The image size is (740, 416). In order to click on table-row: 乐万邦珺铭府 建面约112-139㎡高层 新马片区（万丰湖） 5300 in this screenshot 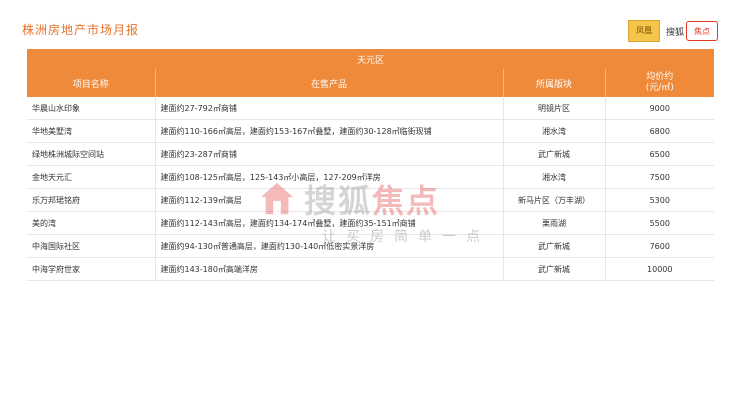, I will do `click(371, 200)`.